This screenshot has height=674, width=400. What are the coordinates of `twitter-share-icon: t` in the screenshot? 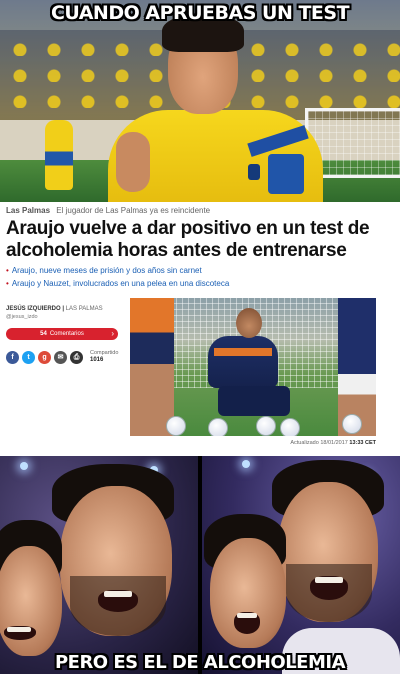 It's located at (28, 357).